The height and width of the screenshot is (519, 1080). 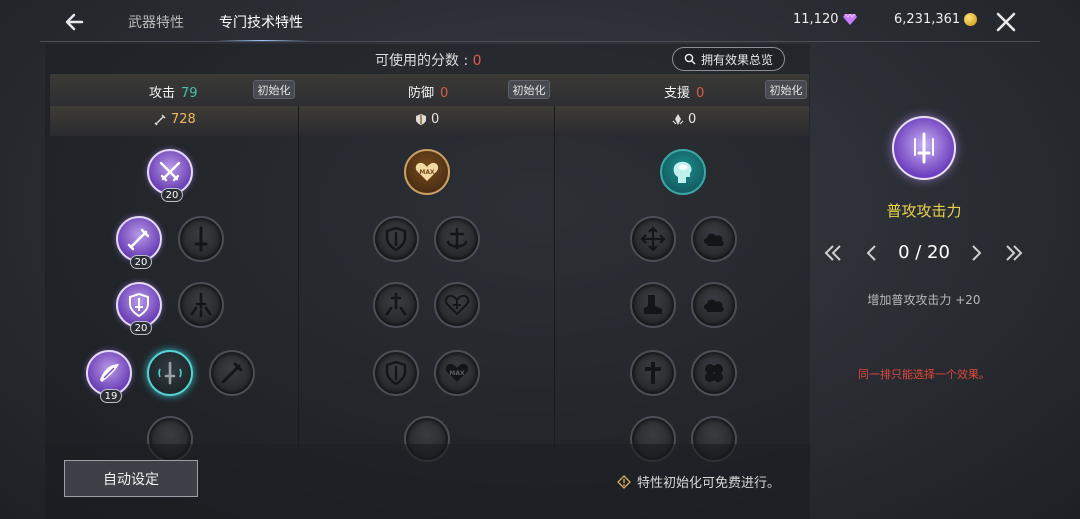 I want to click on node-selected-dagger, so click(x=170, y=373).